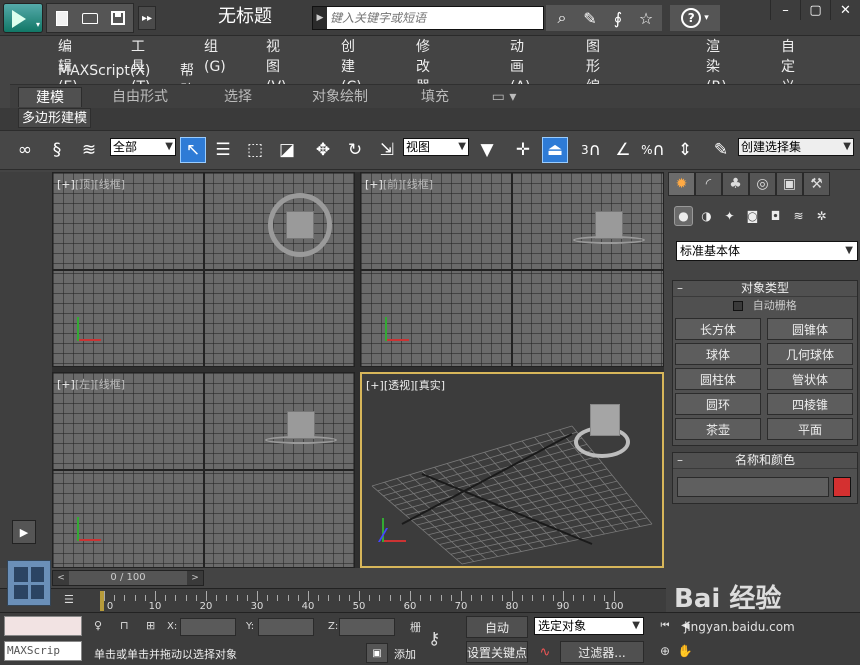  Describe the element at coordinates (810, 379) in the screenshot. I see `tube-button: 管状体` at that location.